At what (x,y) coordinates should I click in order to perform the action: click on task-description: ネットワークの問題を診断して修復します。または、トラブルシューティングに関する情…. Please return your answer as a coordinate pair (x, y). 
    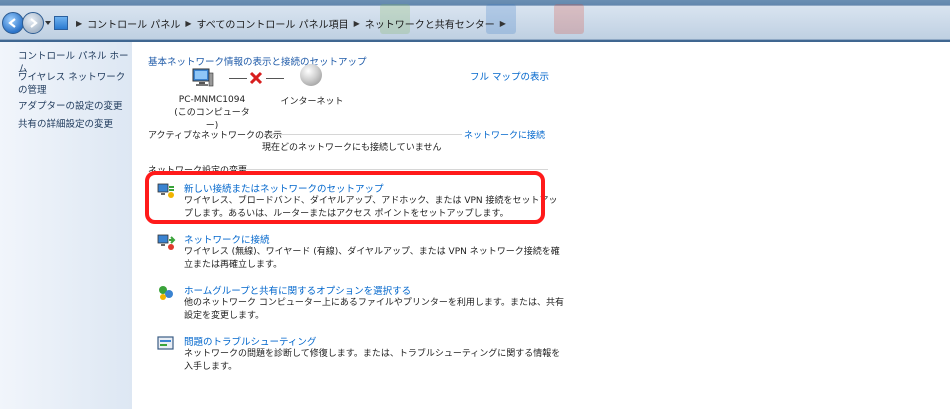
    Looking at the image, I should click on (372, 360).